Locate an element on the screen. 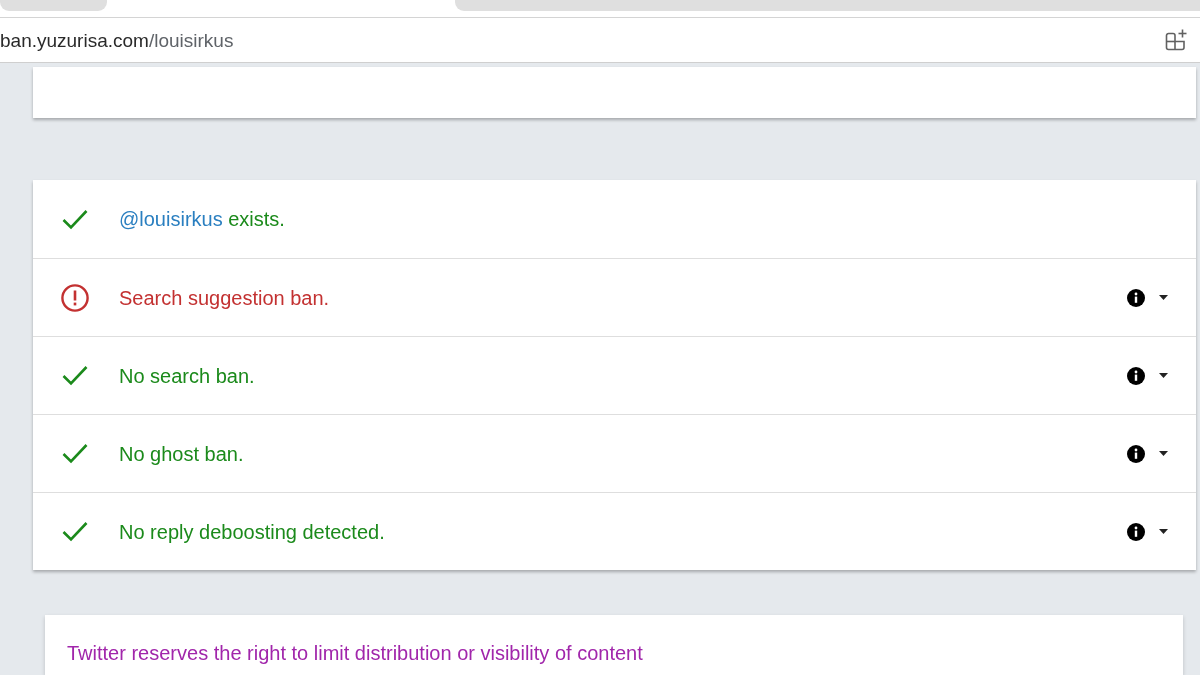 The image size is (1200, 675). notice-text: Twitter reserves the right to limit distribution or visibility of content is located at coordinates (355, 653).